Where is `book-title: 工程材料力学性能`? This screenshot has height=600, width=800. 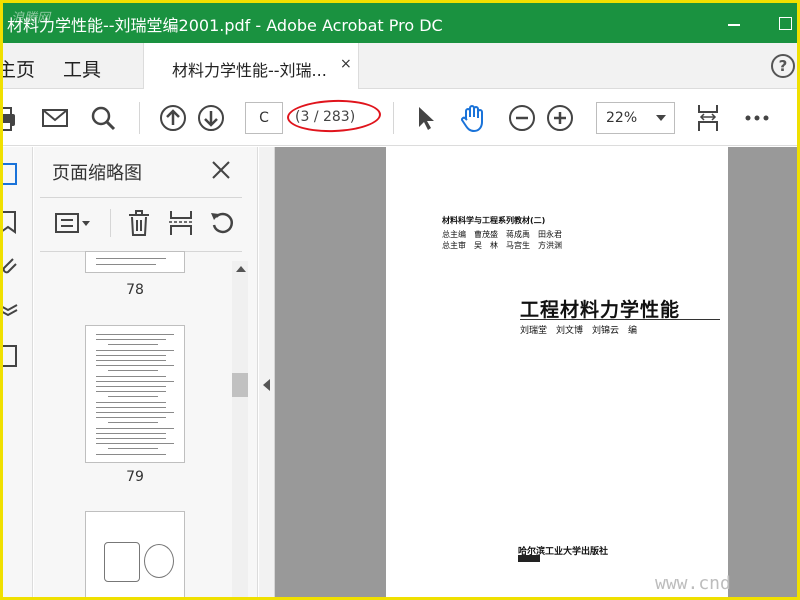
book-title: 工程材料力学性能 is located at coordinates (600, 310).